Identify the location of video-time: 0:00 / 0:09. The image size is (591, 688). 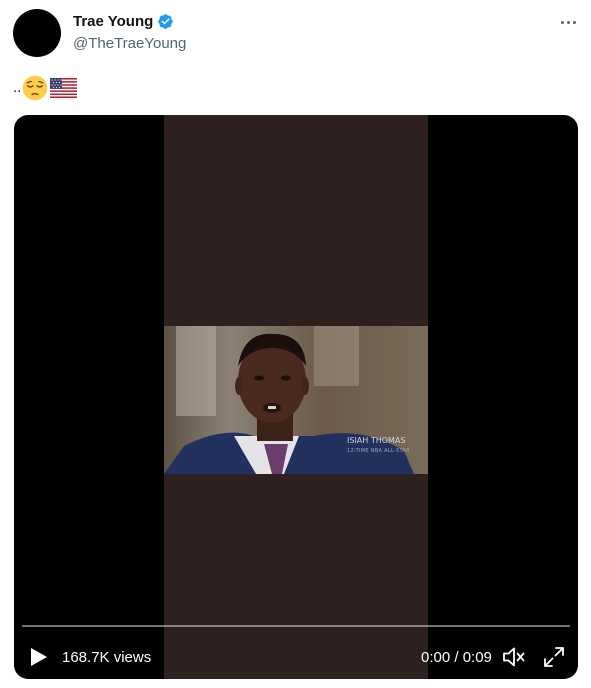
(456, 657).